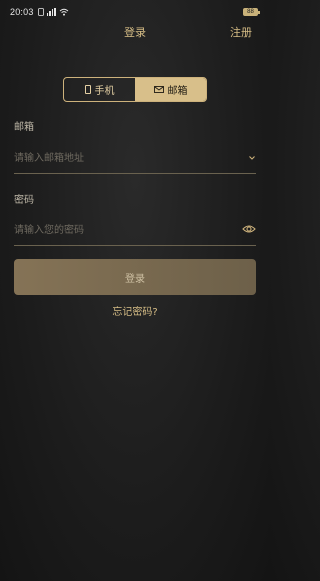 The image size is (320, 581). What do you see at coordinates (135, 12) in the screenshot?
I see `status-bar: 20:03 88` at bounding box center [135, 12].